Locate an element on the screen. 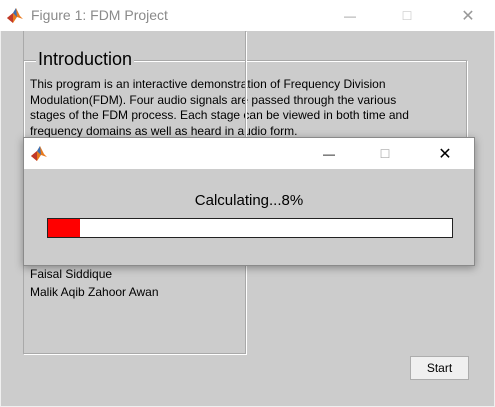 The width and height of the screenshot is (495, 407). title-bar: Figure 1: FDM Project — ☐ ✕ is located at coordinates (247, 15).